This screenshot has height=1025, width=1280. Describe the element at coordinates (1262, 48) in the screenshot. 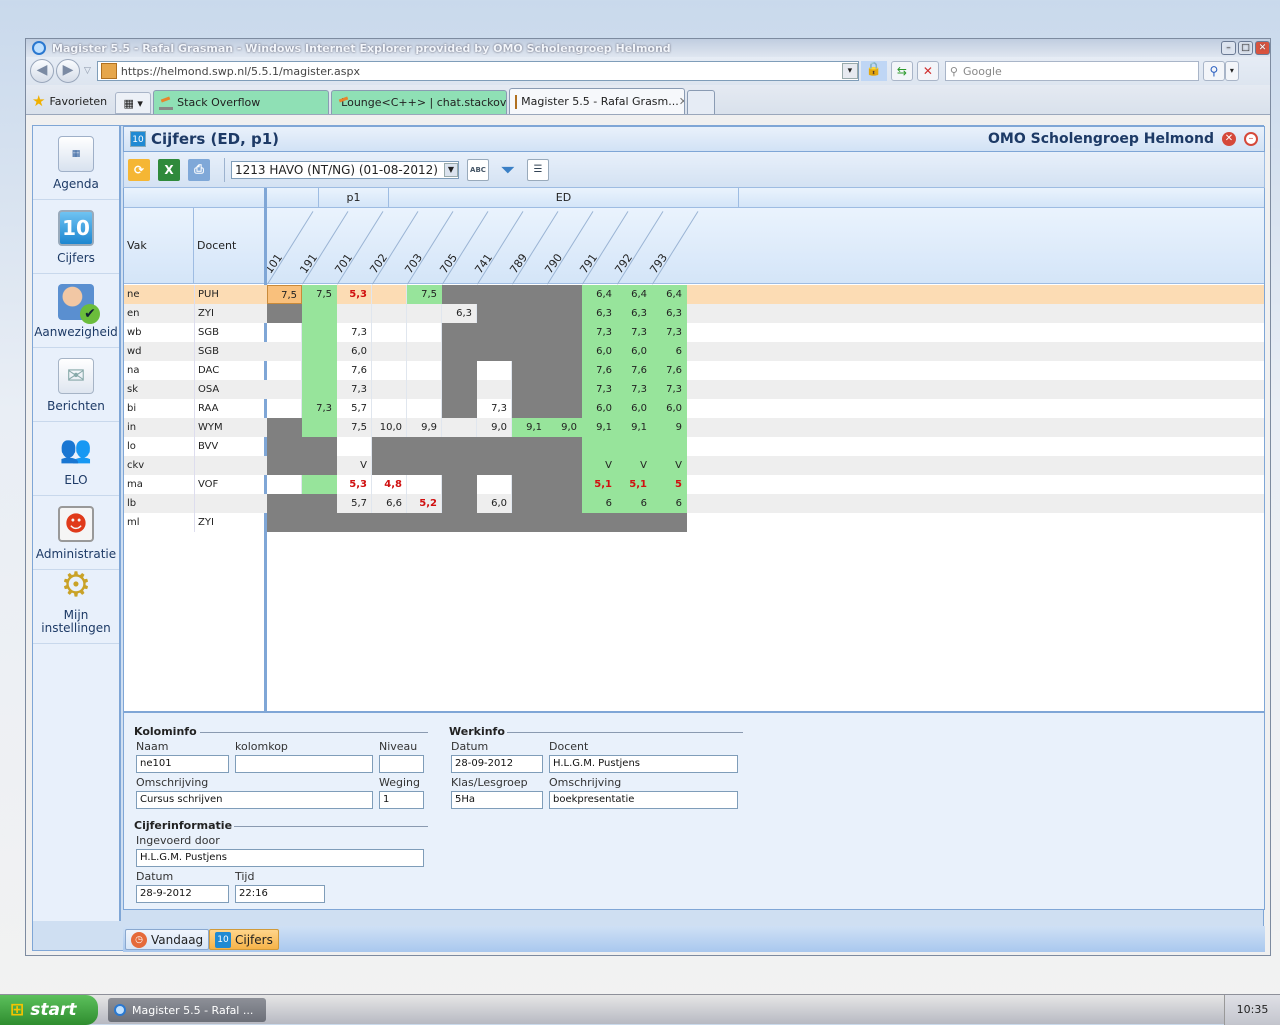

I see `close-window-button: ✕` at that location.